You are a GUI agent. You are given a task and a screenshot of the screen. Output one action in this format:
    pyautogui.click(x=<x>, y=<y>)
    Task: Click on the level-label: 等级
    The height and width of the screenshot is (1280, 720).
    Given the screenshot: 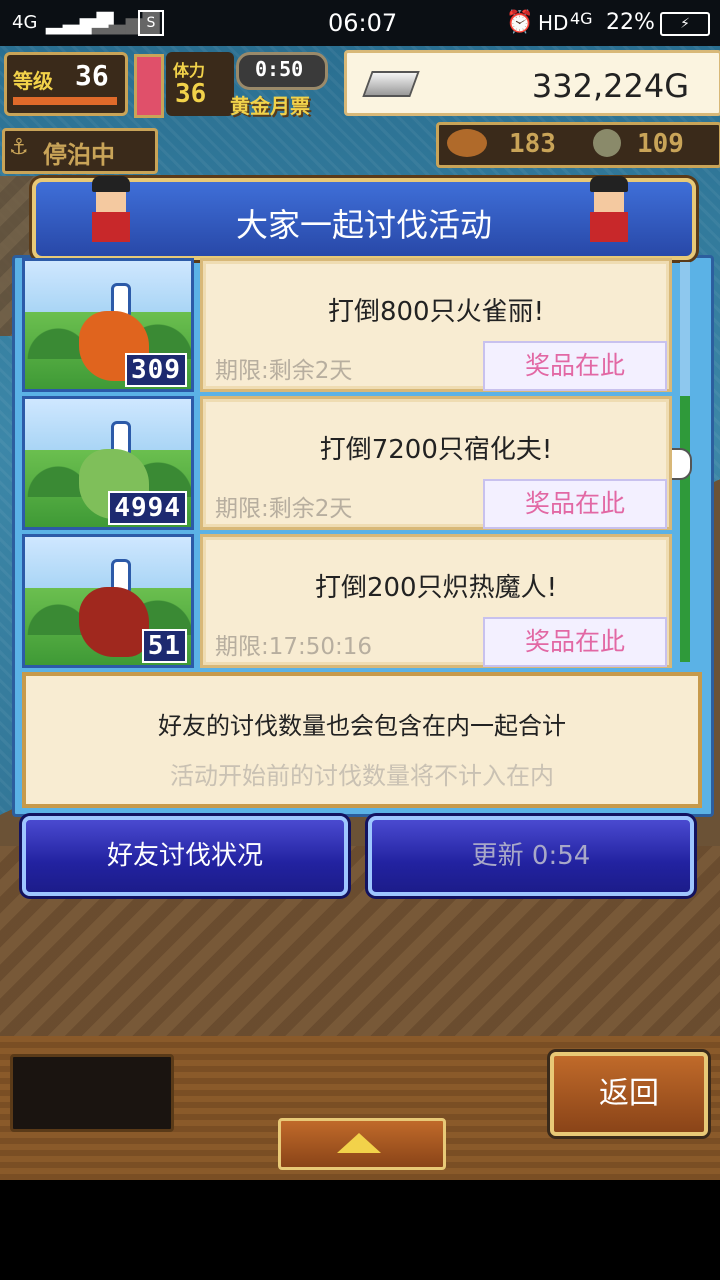 What is the action you would take?
    pyautogui.click(x=33, y=81)
    